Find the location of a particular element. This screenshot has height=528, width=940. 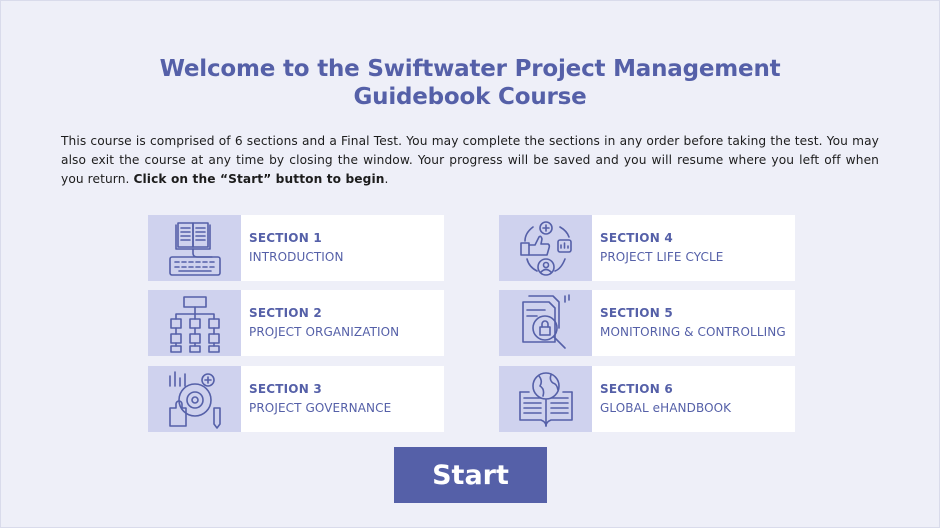

section-label: SECTION 6 is located at coordinates (636, 389).